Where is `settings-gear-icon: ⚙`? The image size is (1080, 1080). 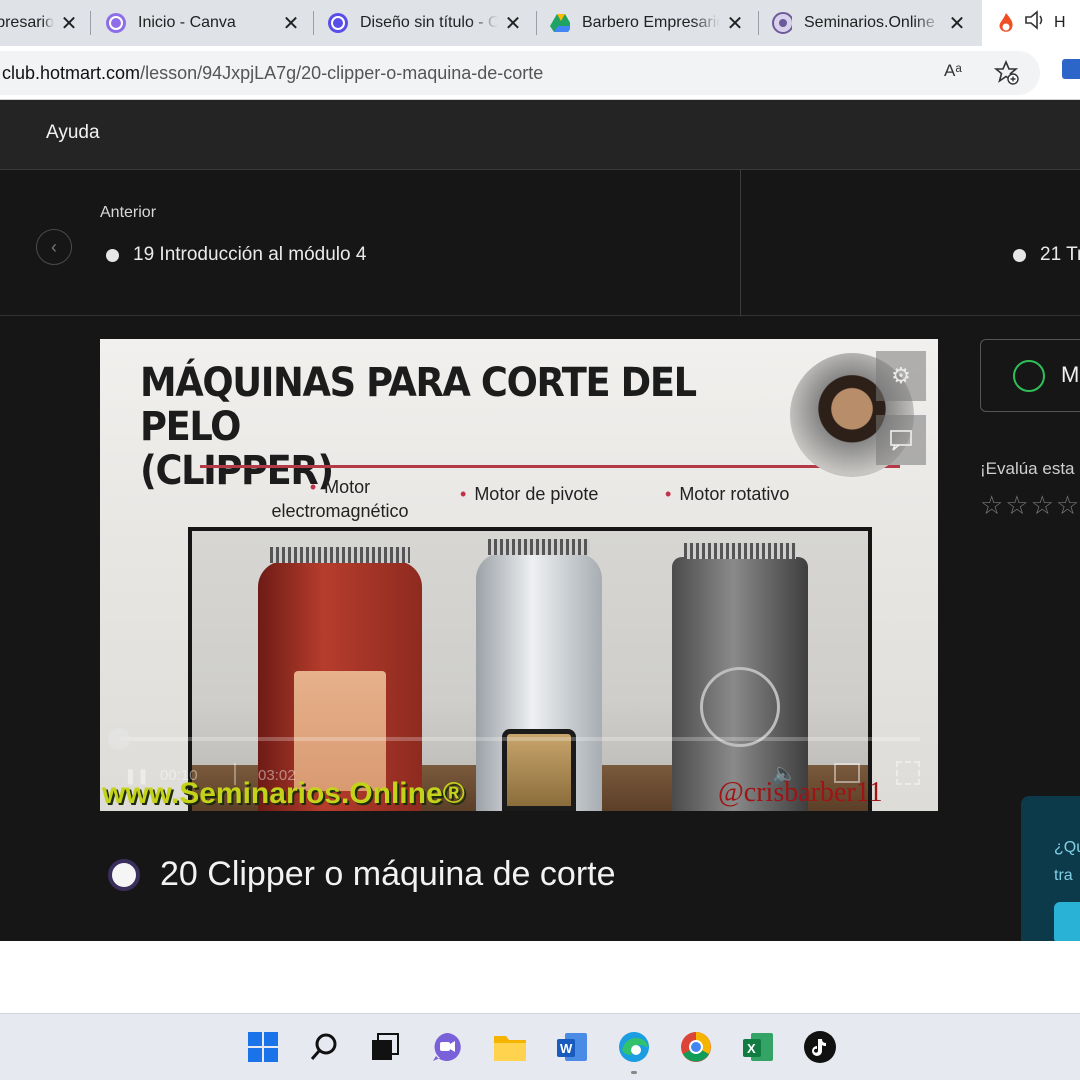 settings-gear-icon: ⚙ is located at coordinates (901, 376).